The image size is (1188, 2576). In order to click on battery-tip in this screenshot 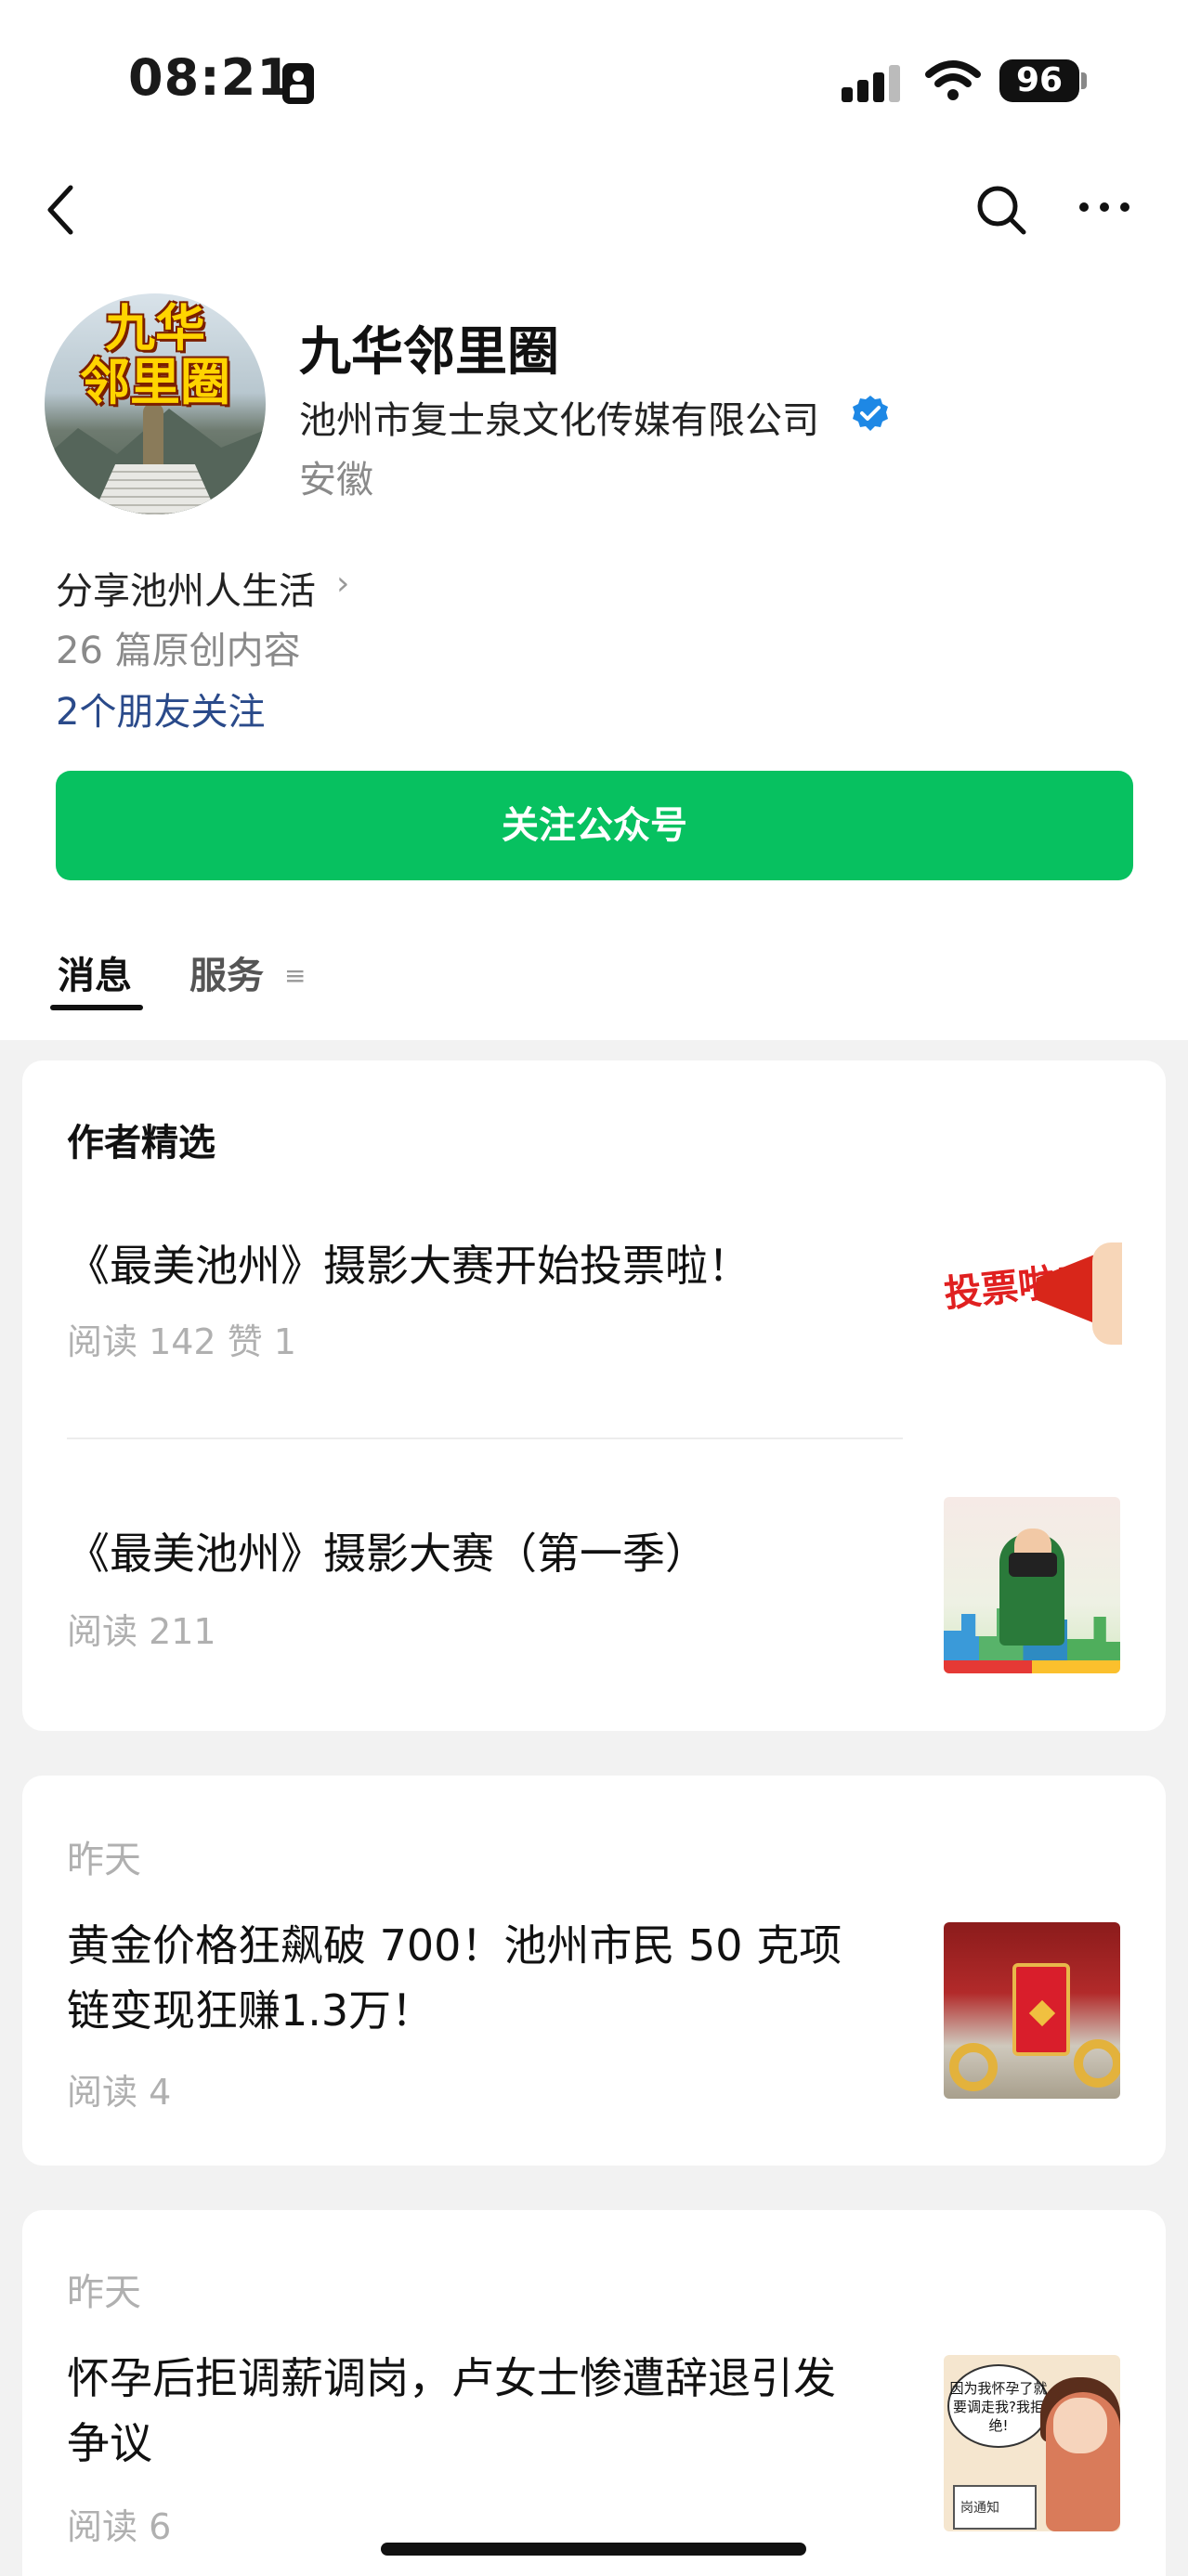, I will do `click(1084, 81)`.